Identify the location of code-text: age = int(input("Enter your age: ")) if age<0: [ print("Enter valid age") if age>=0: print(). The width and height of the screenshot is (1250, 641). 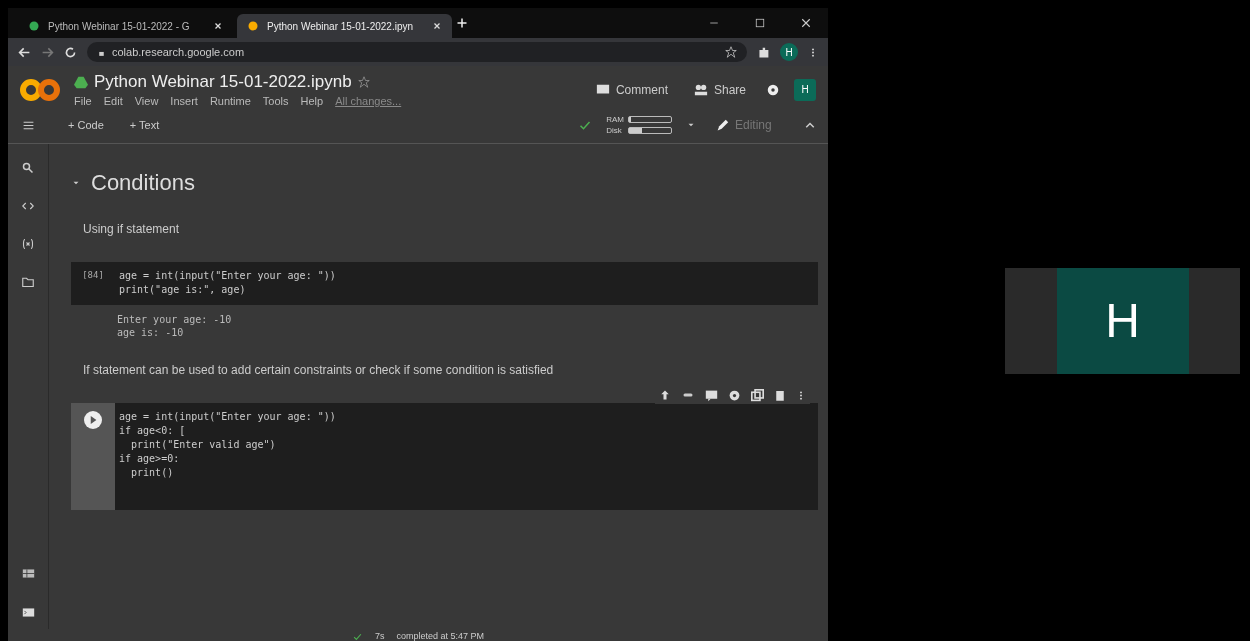
(227, 445).